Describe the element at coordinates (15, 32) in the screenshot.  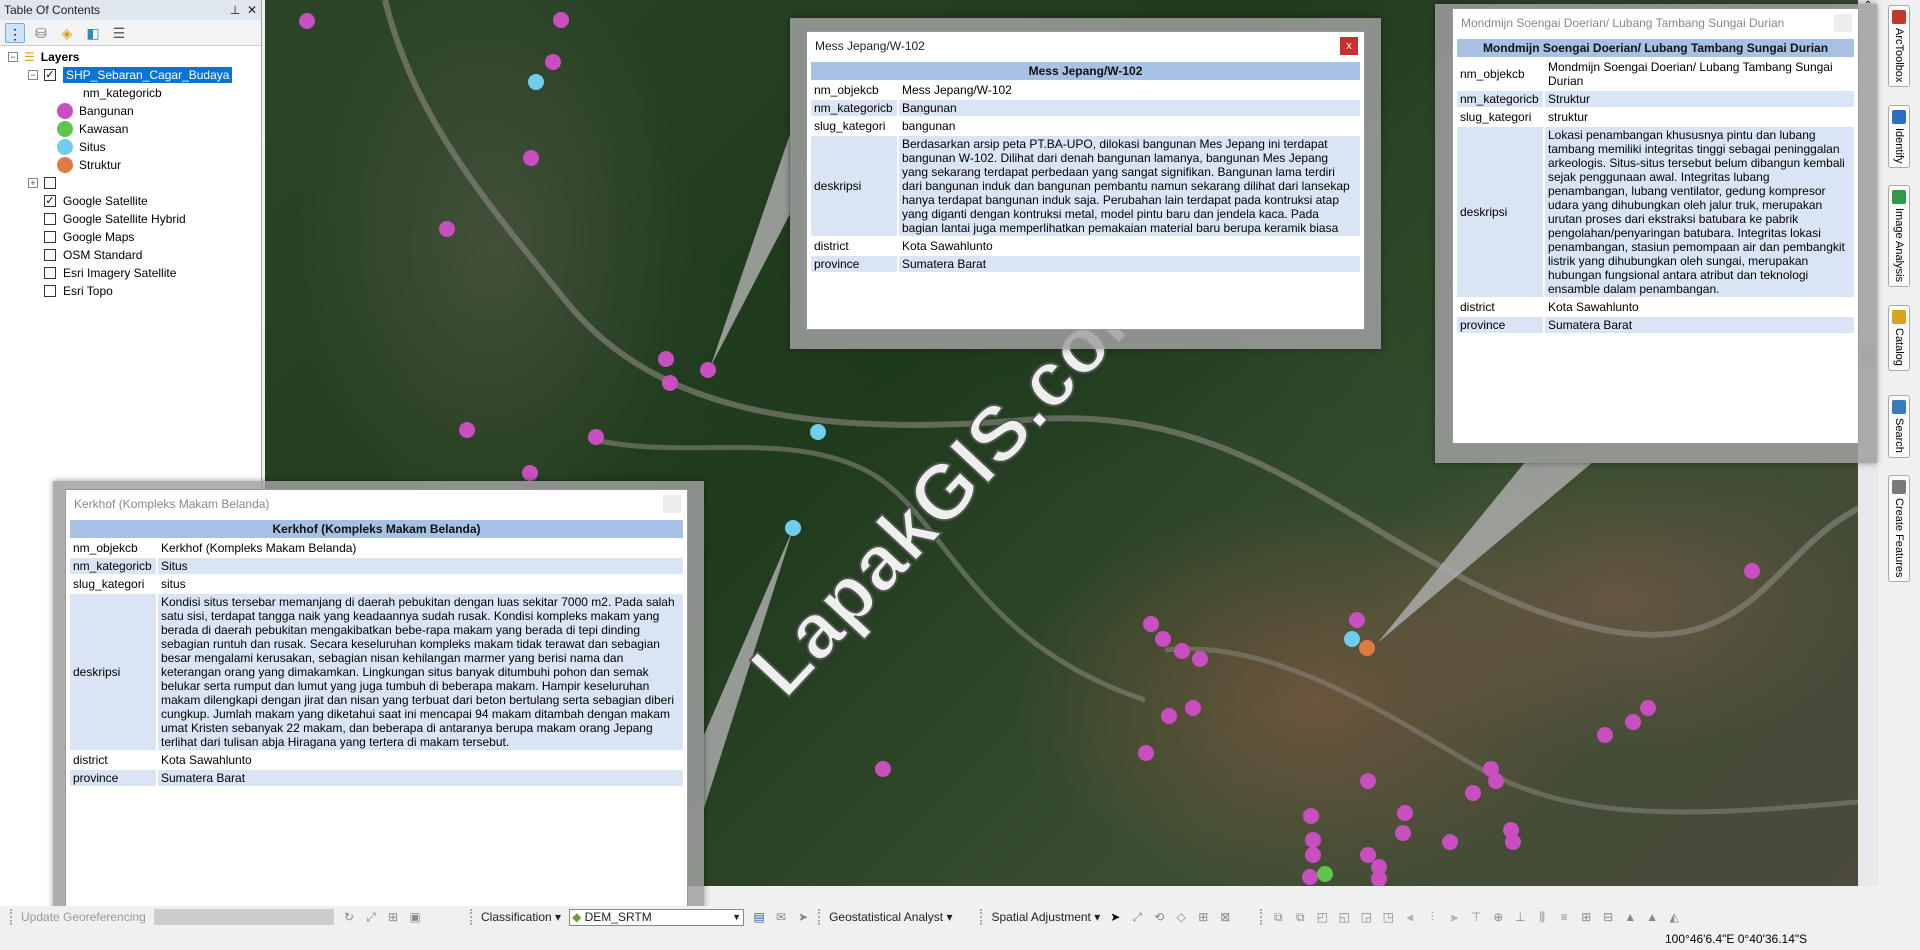
I see `list-by-drawing-order-icon: ⋮` at that location.